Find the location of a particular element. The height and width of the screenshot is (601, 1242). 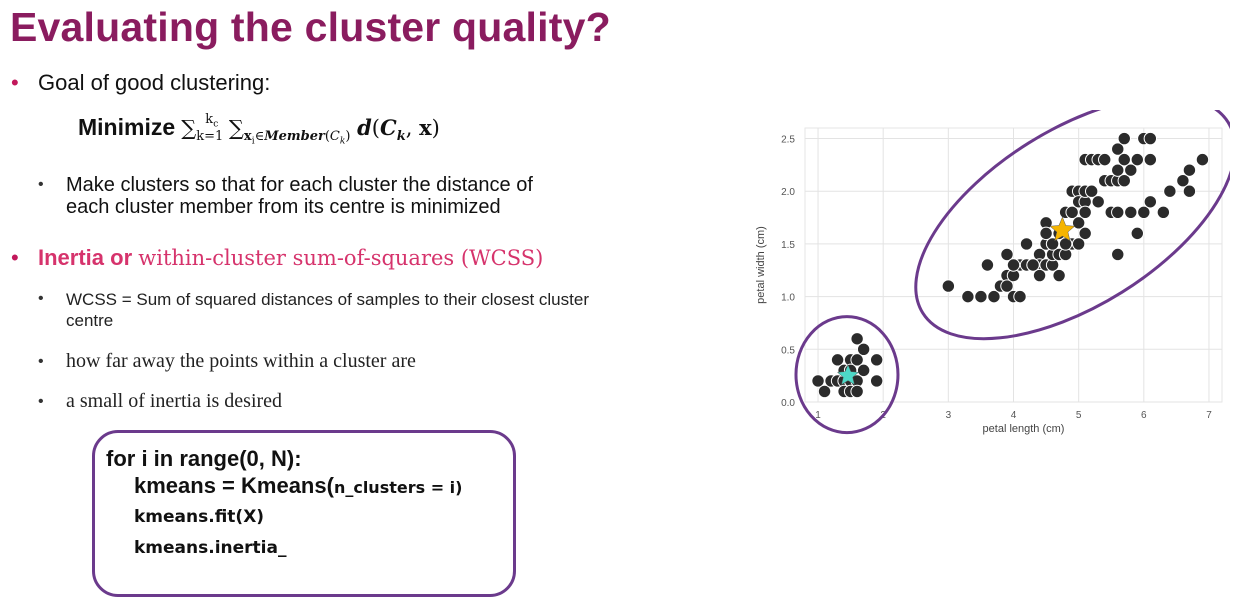

formula-math: ∑k=1kc ∑xi∈Member(Ck) d(Ck, x) is located at coordinates (310, 129).